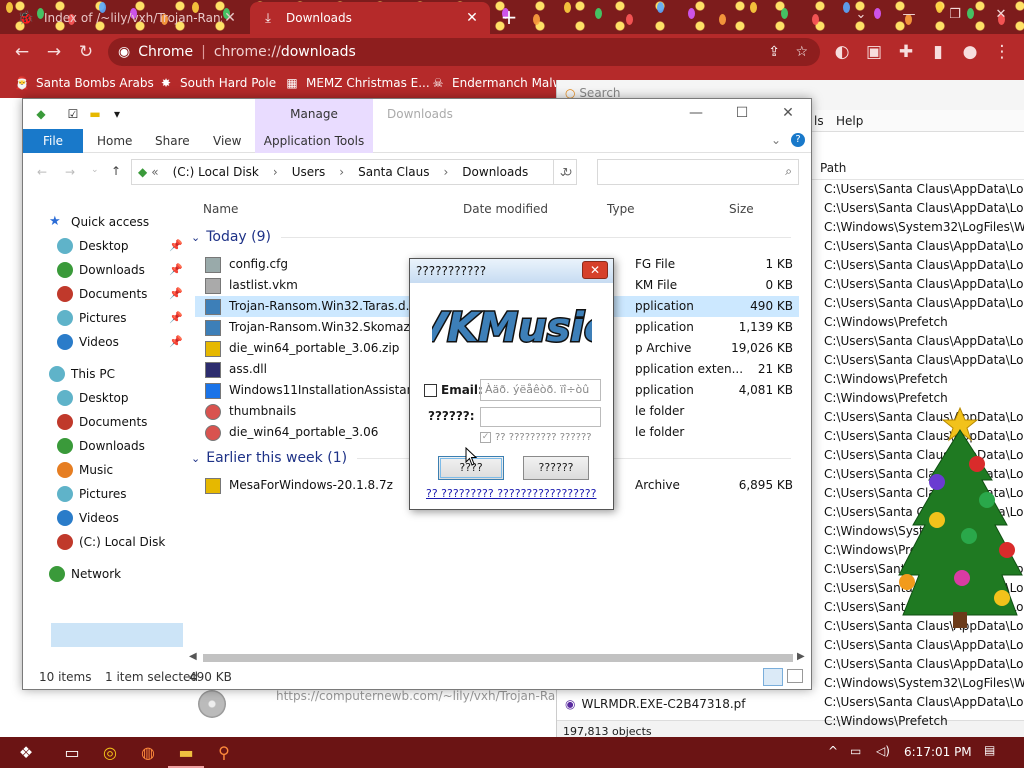 The image size is (1024, 768). Describe the element at coordinates (491, 237) in the screenshot. I see `group-today: ⌄ Today (9)` at that location.